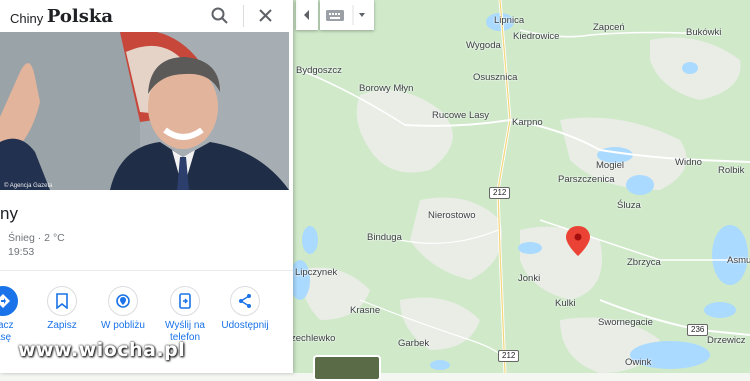 Image resolution: width=750 pixels, height=381 pixels. I want to click on map-label-bukowki: Bukówki, so click(704, 32).